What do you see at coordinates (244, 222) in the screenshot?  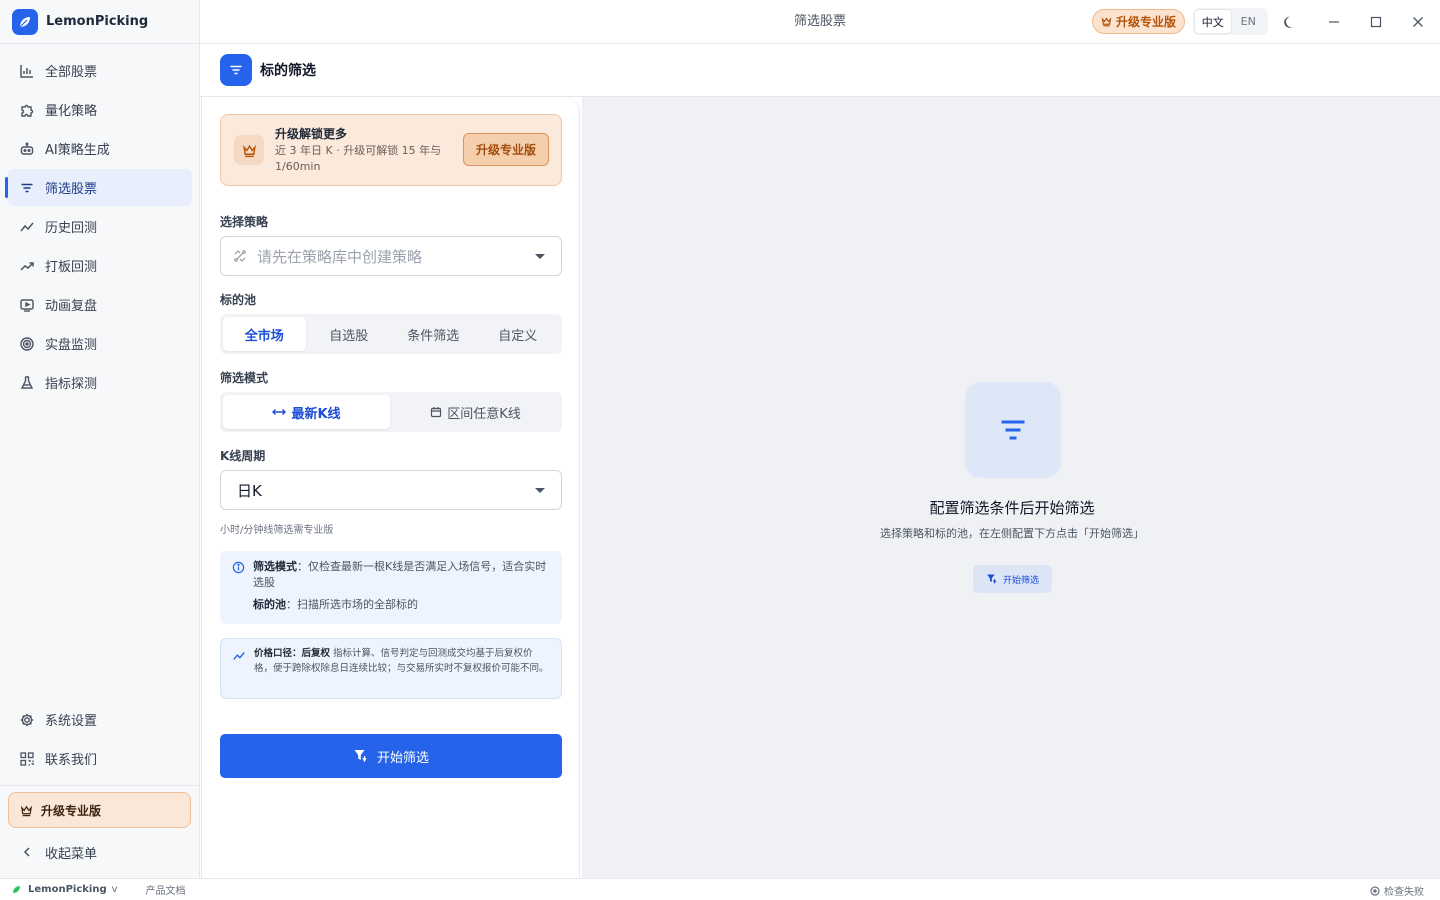 I see `strategy-label: 选择策略` at bounding box center [244, 222].